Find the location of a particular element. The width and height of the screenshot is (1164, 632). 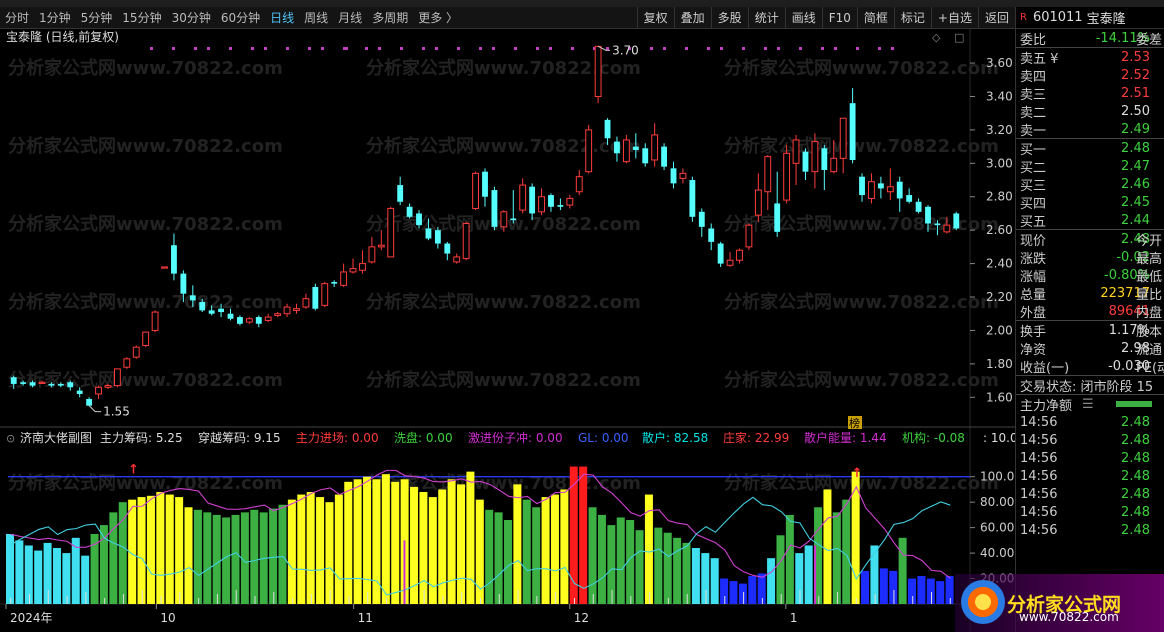

toolbar-button-5: F10 is located at coordinates (839, 17).